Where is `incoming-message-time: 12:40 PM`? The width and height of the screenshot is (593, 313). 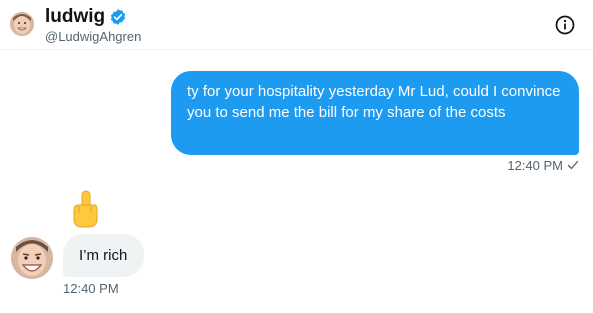 incoming-message-time: 12:40 PM is located at coordinates (91, 288).